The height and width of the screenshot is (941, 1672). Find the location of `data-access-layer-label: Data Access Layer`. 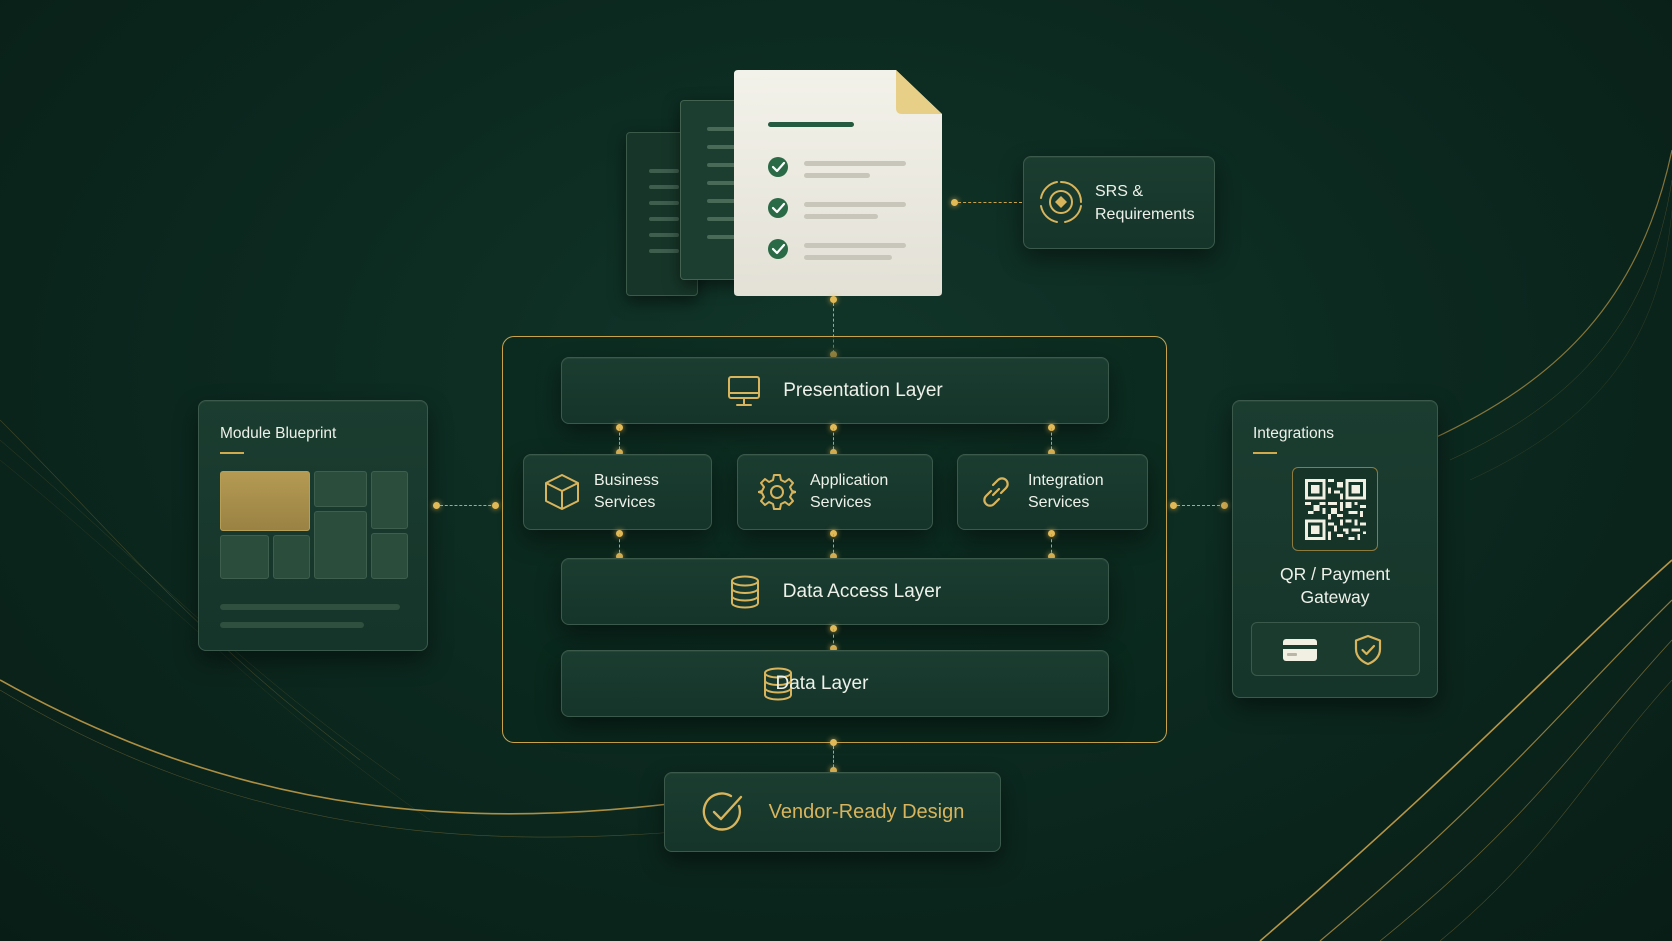

data-access-layer-label: Data Access Layer is located at coordinates (862, 591).